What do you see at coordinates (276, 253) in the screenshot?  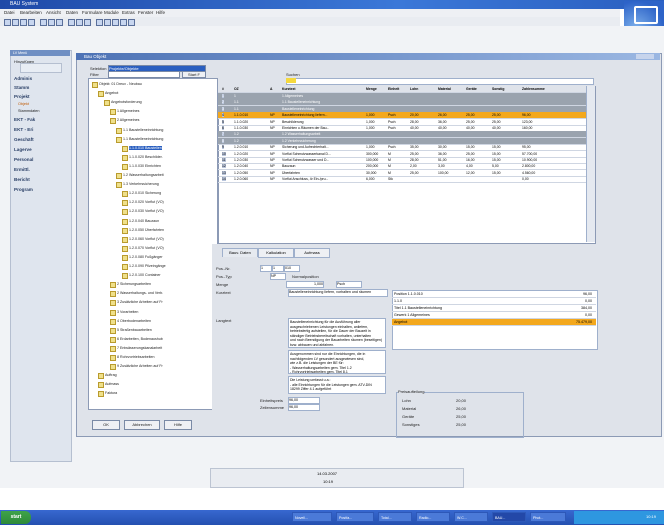 I see `tab-kalkulation: Kalkulation` at bounding box center [276, 253].